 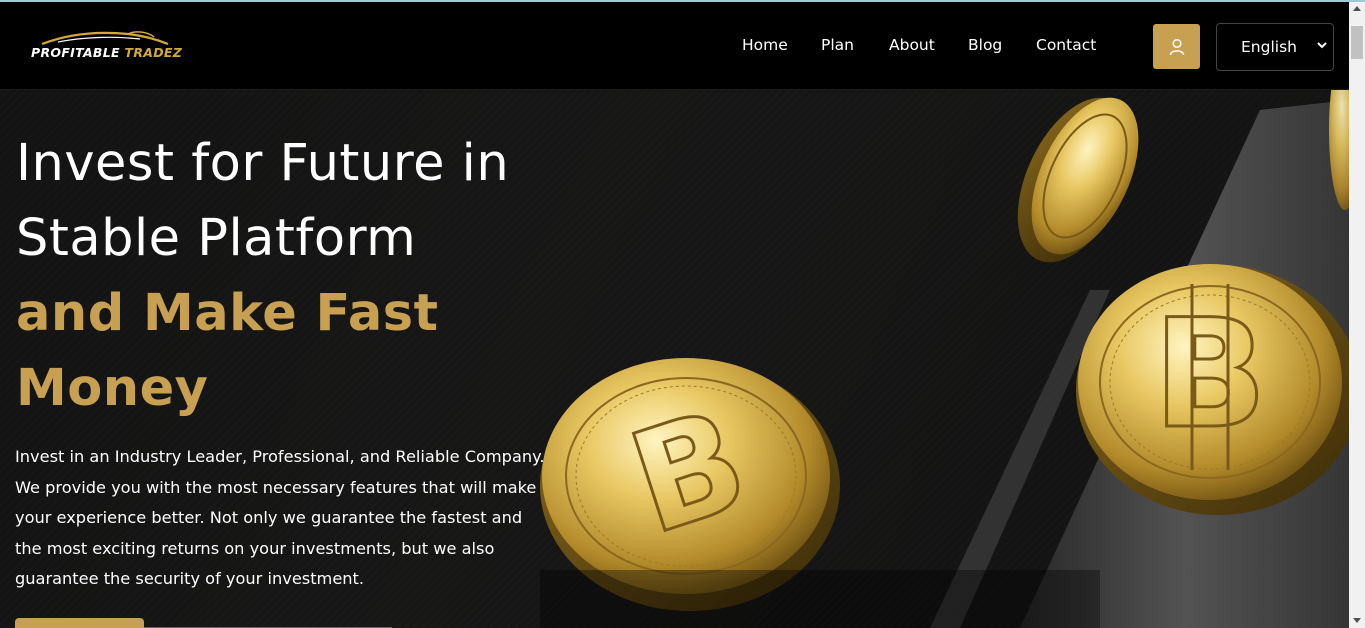 What do you see at coordinates (1210, 375) in the screenshot?
I see `svg-text: B` at bounding box center [1210, 375].